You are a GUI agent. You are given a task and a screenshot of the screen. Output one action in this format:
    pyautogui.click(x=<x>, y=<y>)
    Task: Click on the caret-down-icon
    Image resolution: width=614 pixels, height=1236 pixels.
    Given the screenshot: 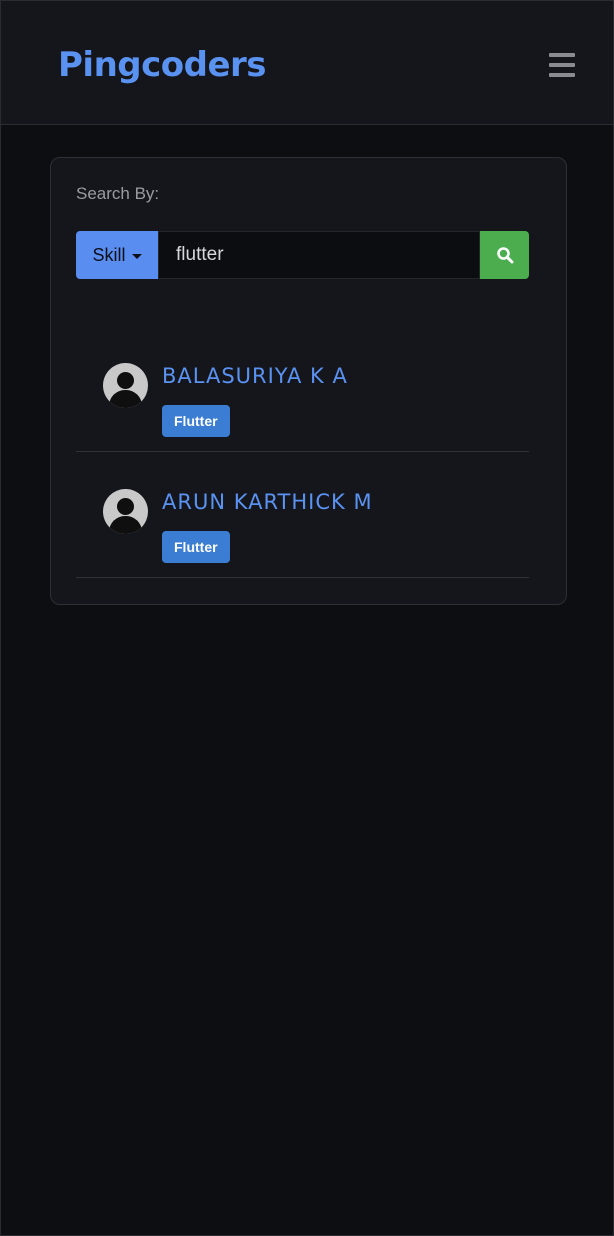 What is the action you would take?
    pyautogui.click(x=136, y=256)
    